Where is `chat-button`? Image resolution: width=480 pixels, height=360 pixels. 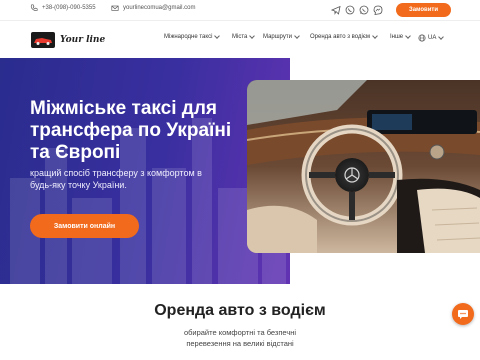 chat-button is located at coordinates (463, 314).